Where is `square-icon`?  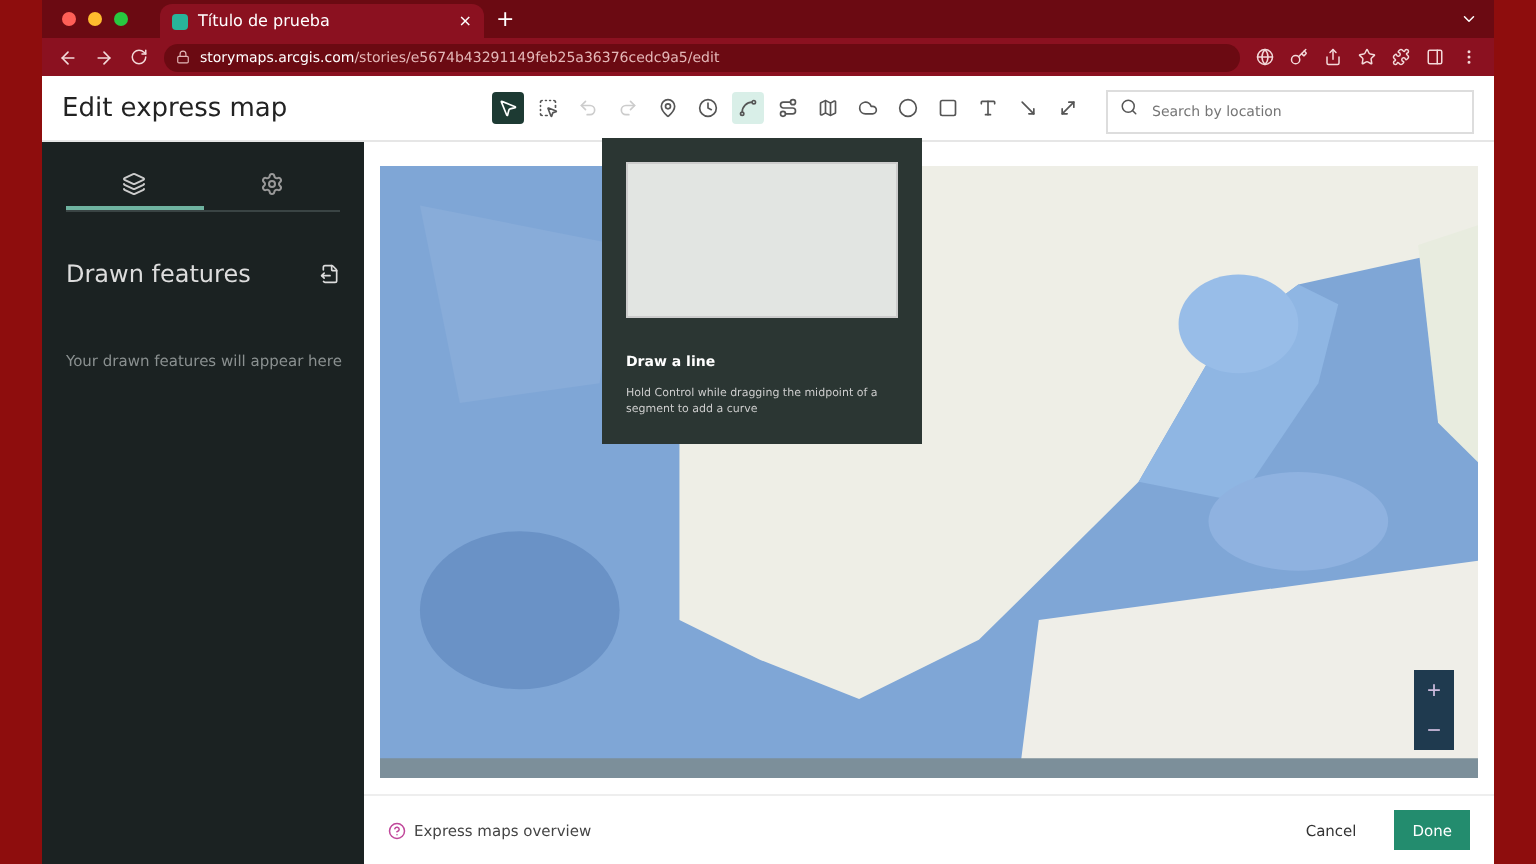 square-icon is located at coordinates (948, 108).